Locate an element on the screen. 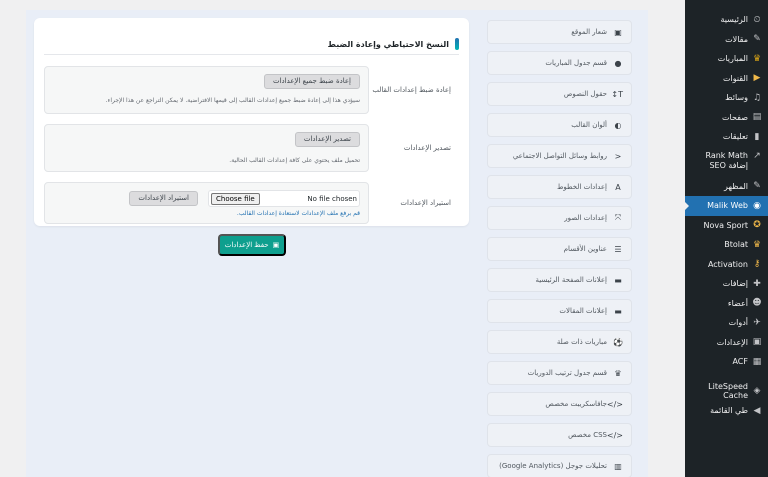  sidebar-item-label: Nova Sport is located at coordinates (725, 225).